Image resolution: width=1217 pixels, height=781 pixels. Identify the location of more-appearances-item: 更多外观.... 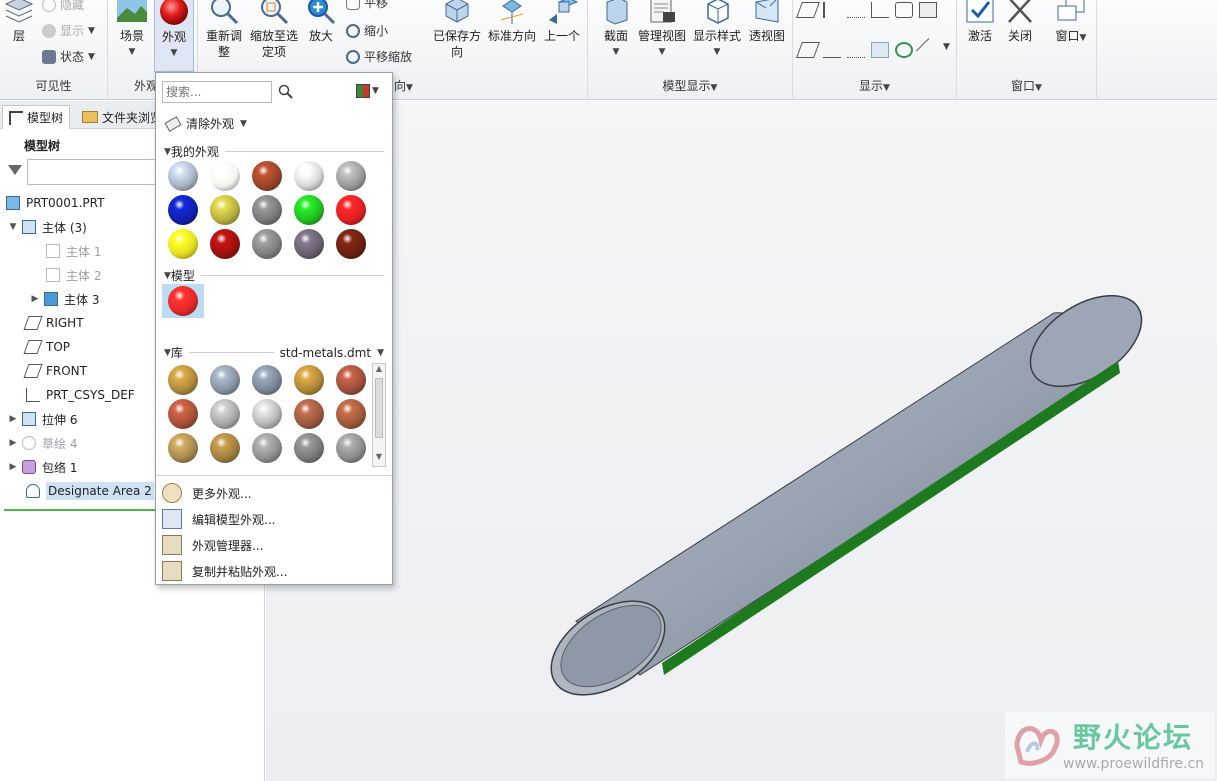
(275, 493).